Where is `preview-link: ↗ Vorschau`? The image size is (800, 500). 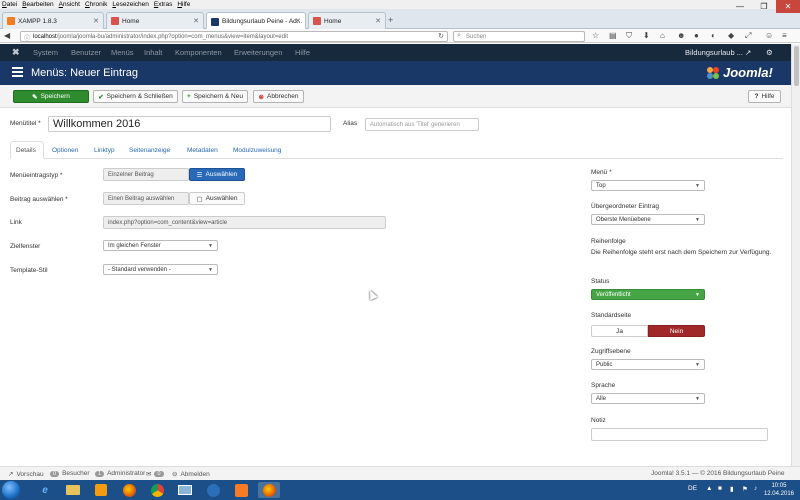
preview-link: ↗ Vorschau is located at coordinates (26, 474).